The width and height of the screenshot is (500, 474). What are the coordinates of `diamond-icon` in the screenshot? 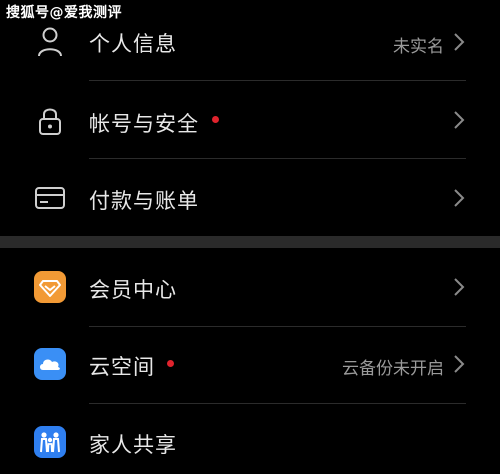 It's located at (50, 287).